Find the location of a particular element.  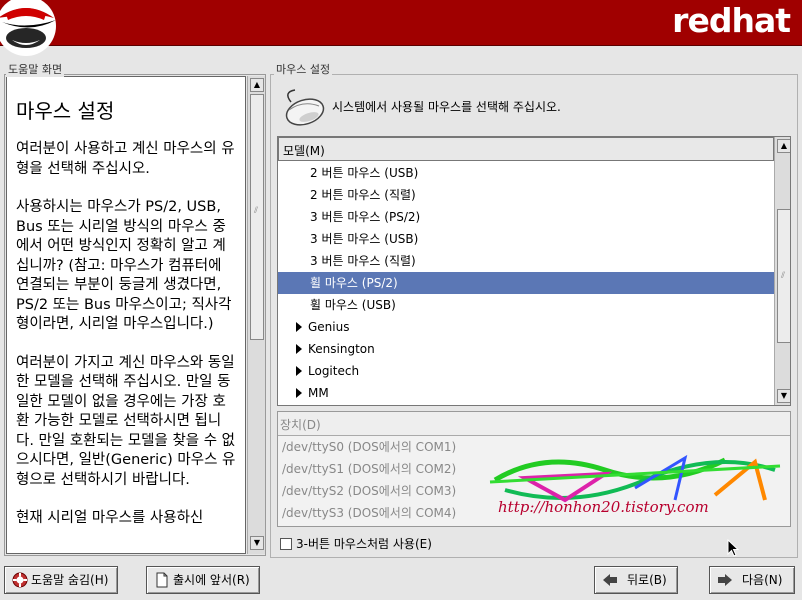

help-frame-label: 도움말 화면 is located at coordinates (35, 69).